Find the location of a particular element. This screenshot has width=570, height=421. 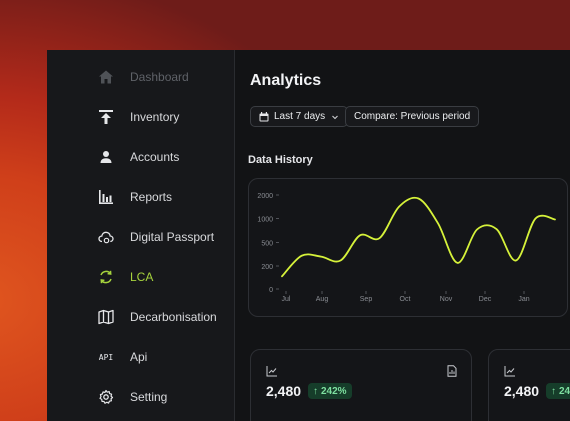

series-line is located at coordinates (418, 237).